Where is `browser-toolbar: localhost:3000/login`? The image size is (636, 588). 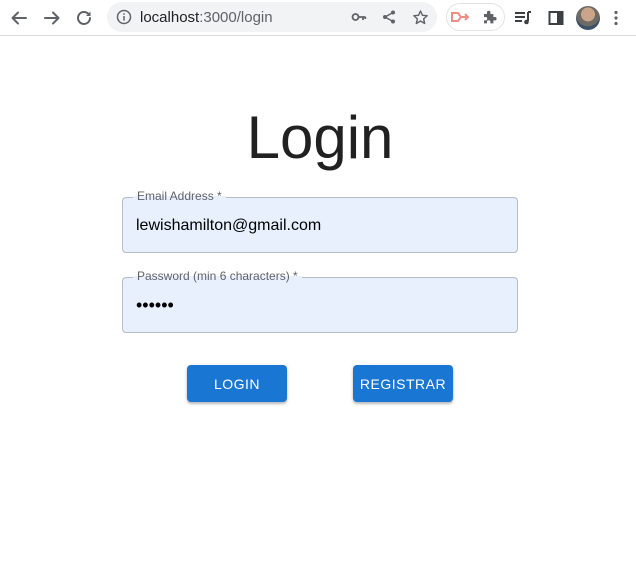
browser-toolbar: localhost:3000/login is located at coordinates (318, 18).